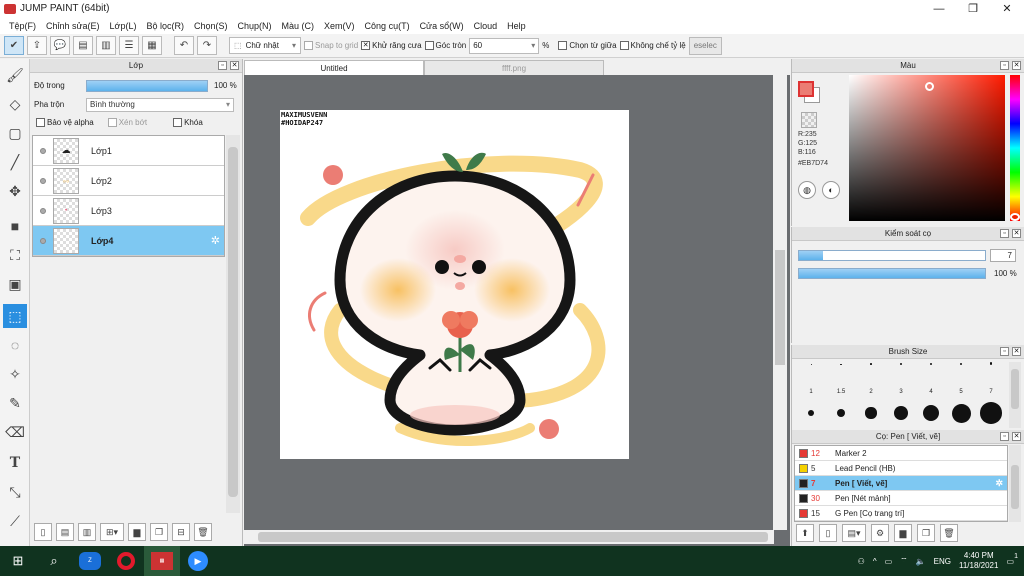 Image resolution: width=1024 pixels, height=576 pixels. Describe the element at coordinates (1007, 8) in the screenshot. I see `close-button: ✕` at that location.